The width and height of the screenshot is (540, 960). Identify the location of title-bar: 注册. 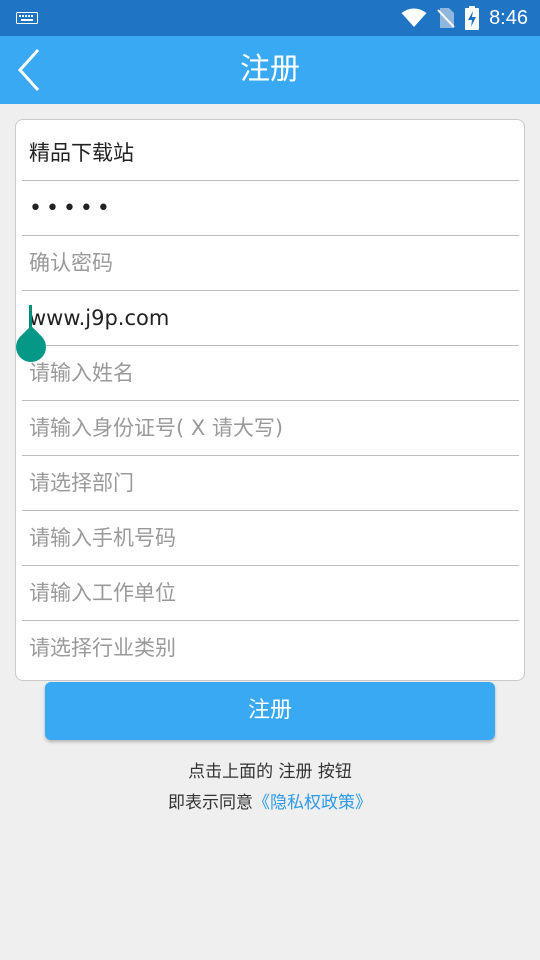
(270, 70).